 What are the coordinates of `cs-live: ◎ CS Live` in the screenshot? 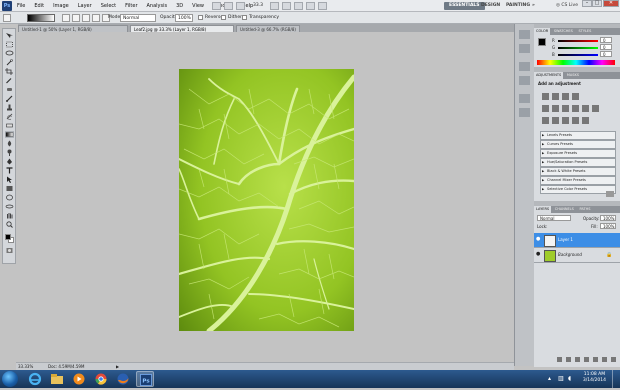 It's located at (567, 6).